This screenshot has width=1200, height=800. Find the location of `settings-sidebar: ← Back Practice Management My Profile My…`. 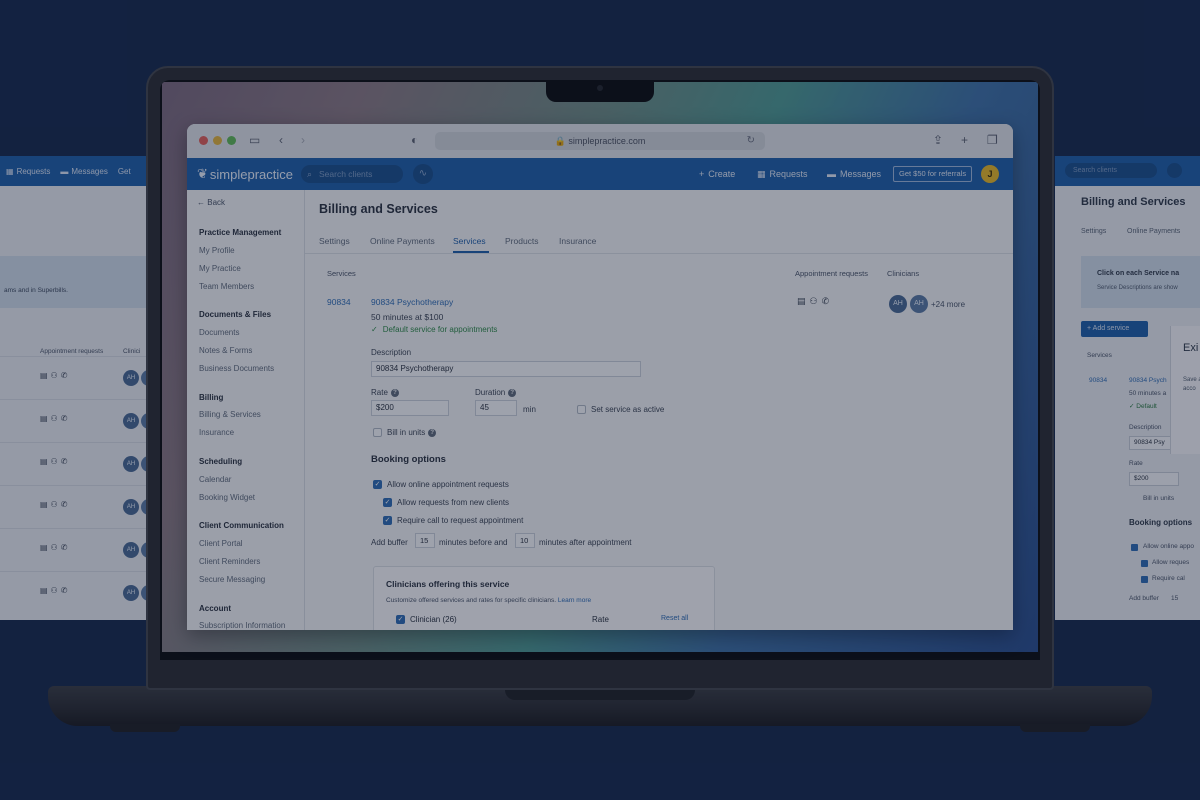

settings-sidebar: ← Back Practice Management My Profile My… is located at coordinates (246, 410).